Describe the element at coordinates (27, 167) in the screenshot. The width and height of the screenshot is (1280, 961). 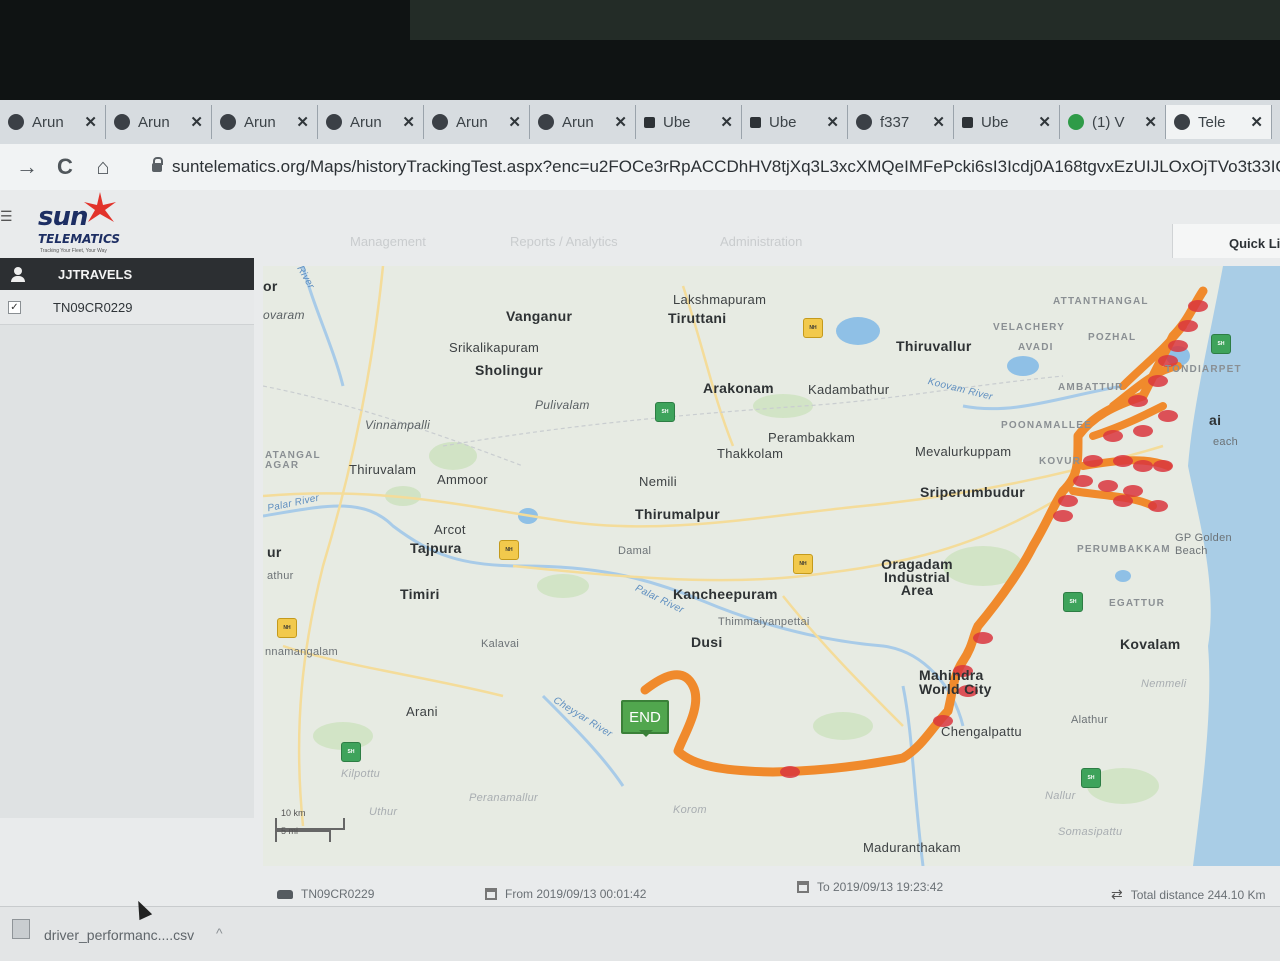
I see `forward-button: →` at that location.